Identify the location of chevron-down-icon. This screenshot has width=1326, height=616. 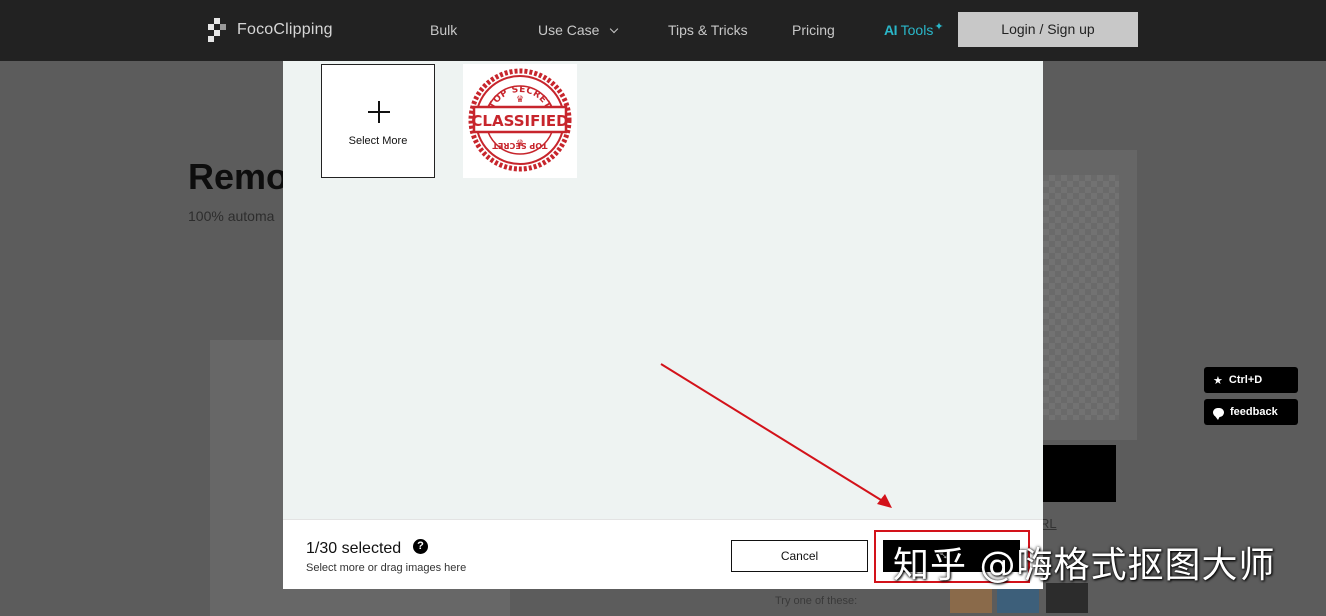
(614, 29).